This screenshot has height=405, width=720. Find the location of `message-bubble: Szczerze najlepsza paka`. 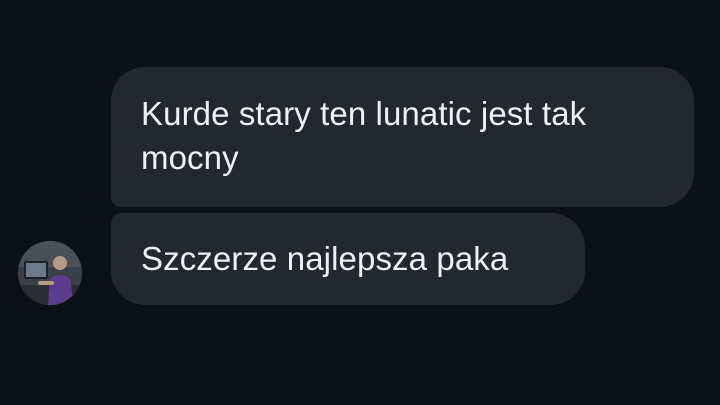

message-bubble: Szczerze najlepsza paka is located at coordinates (348, 259).